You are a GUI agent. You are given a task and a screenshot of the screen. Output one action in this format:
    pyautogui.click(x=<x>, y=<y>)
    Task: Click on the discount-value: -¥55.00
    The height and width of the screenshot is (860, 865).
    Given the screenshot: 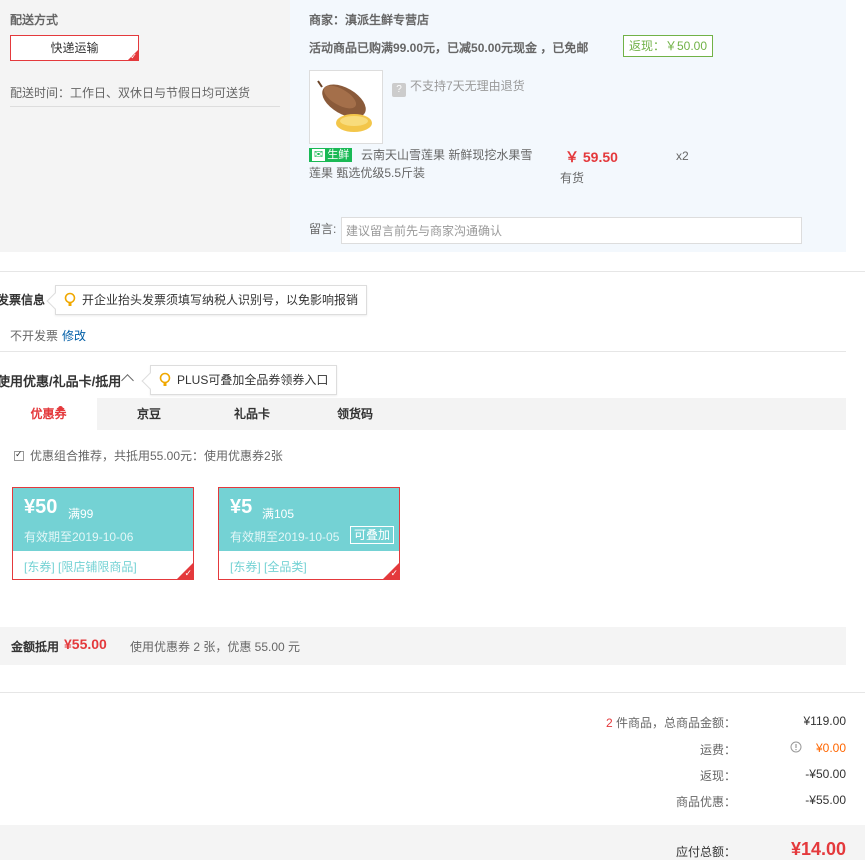 What is the action you would take?
    pyautogui.click(x=825, y=800)
    